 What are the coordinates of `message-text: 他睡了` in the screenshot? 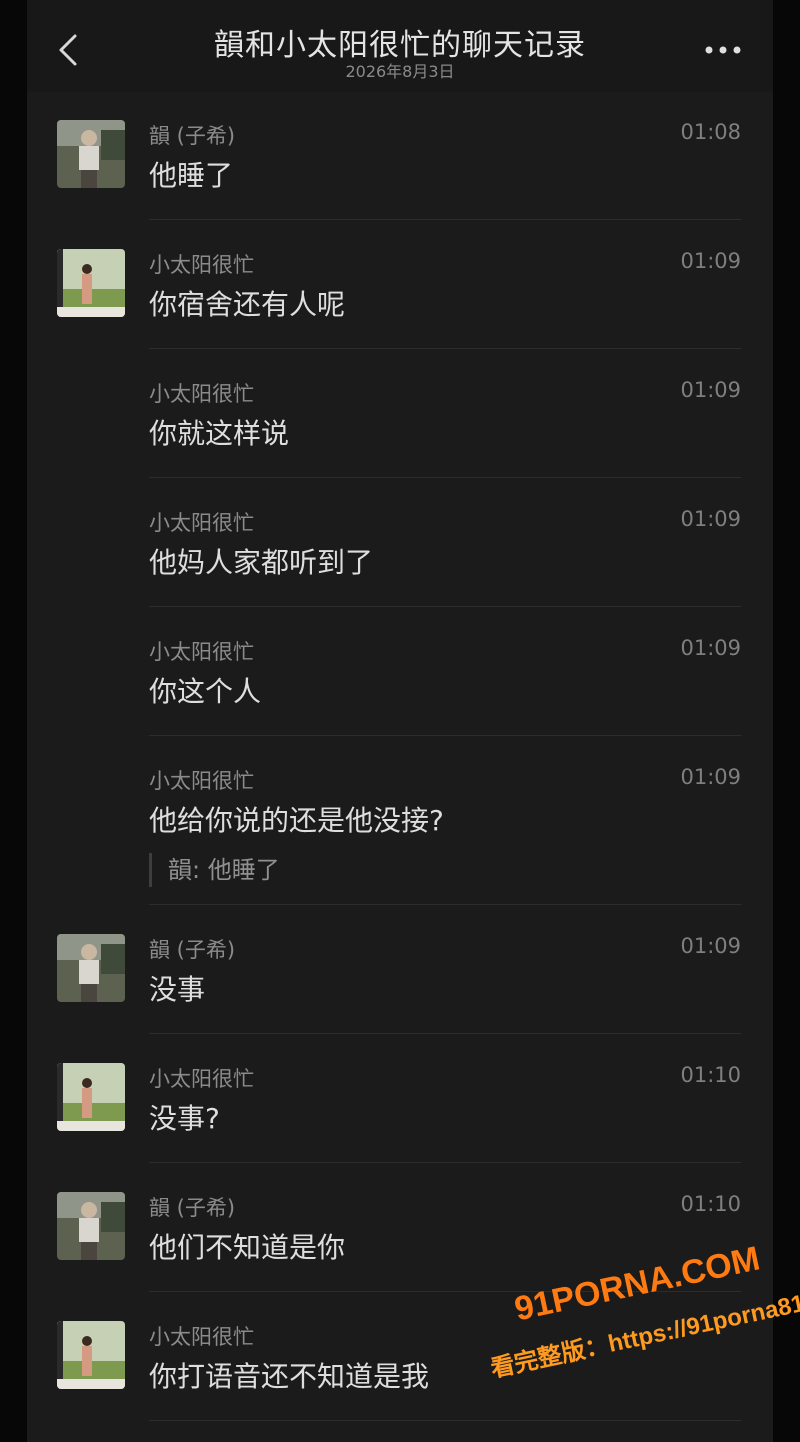 It's located at (191, 175).